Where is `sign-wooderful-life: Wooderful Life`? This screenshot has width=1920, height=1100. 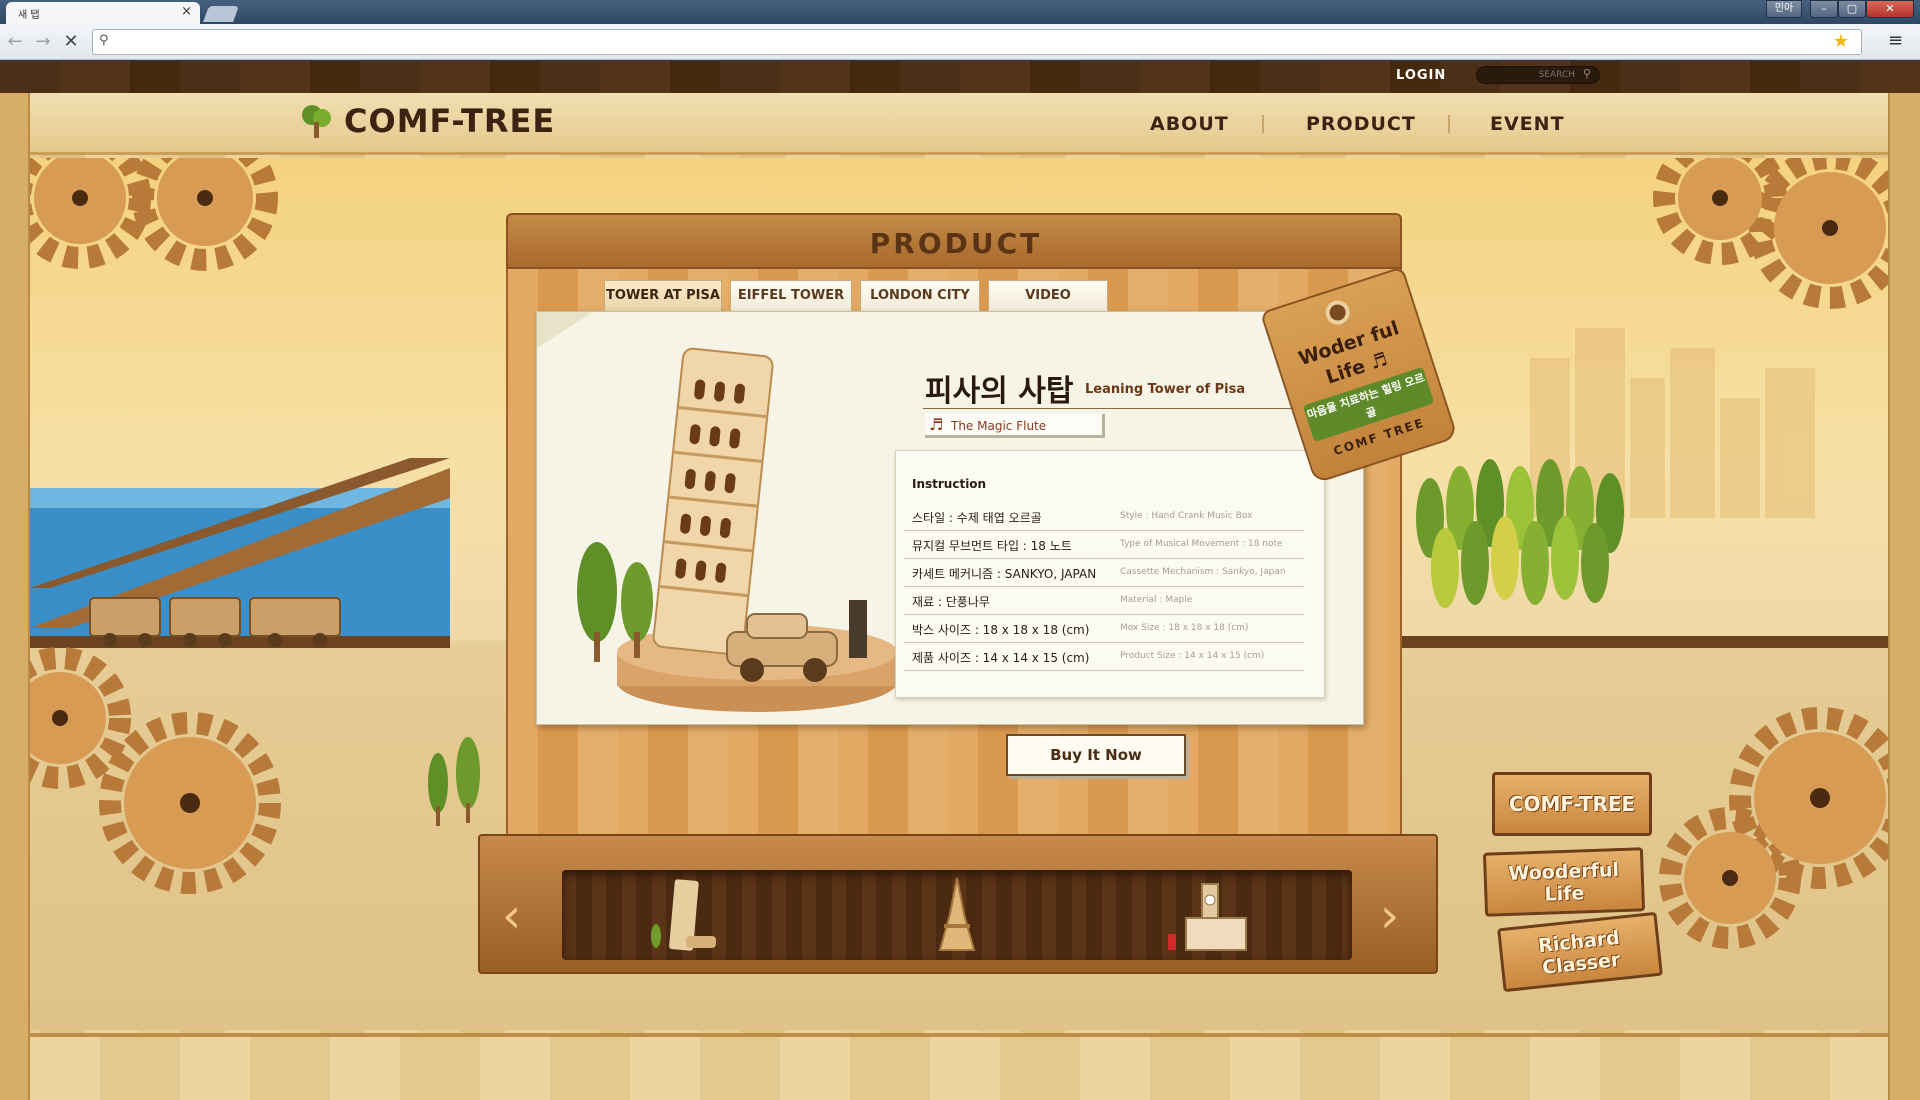
sign-wooderful-life: Wooderful Life is located at coordinates (1564, 882).